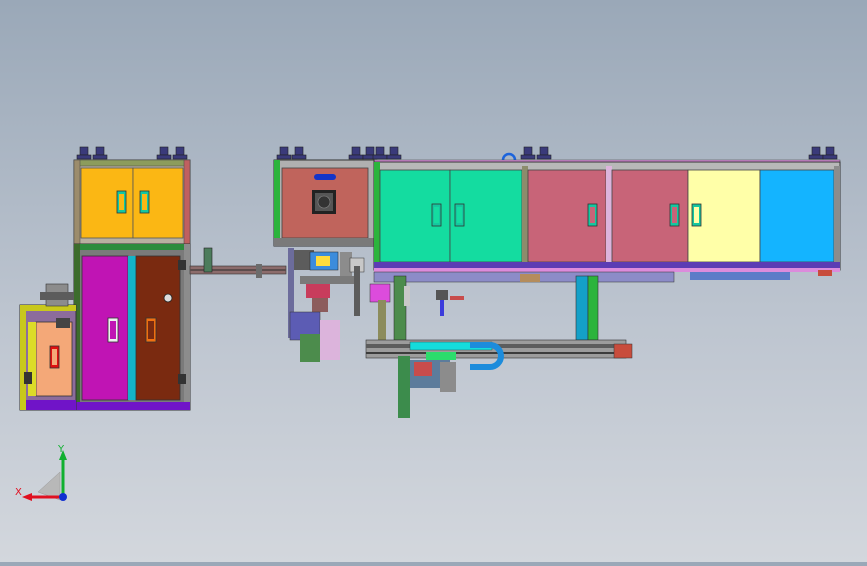  I want to click on lock-icon, so click(168, 298).